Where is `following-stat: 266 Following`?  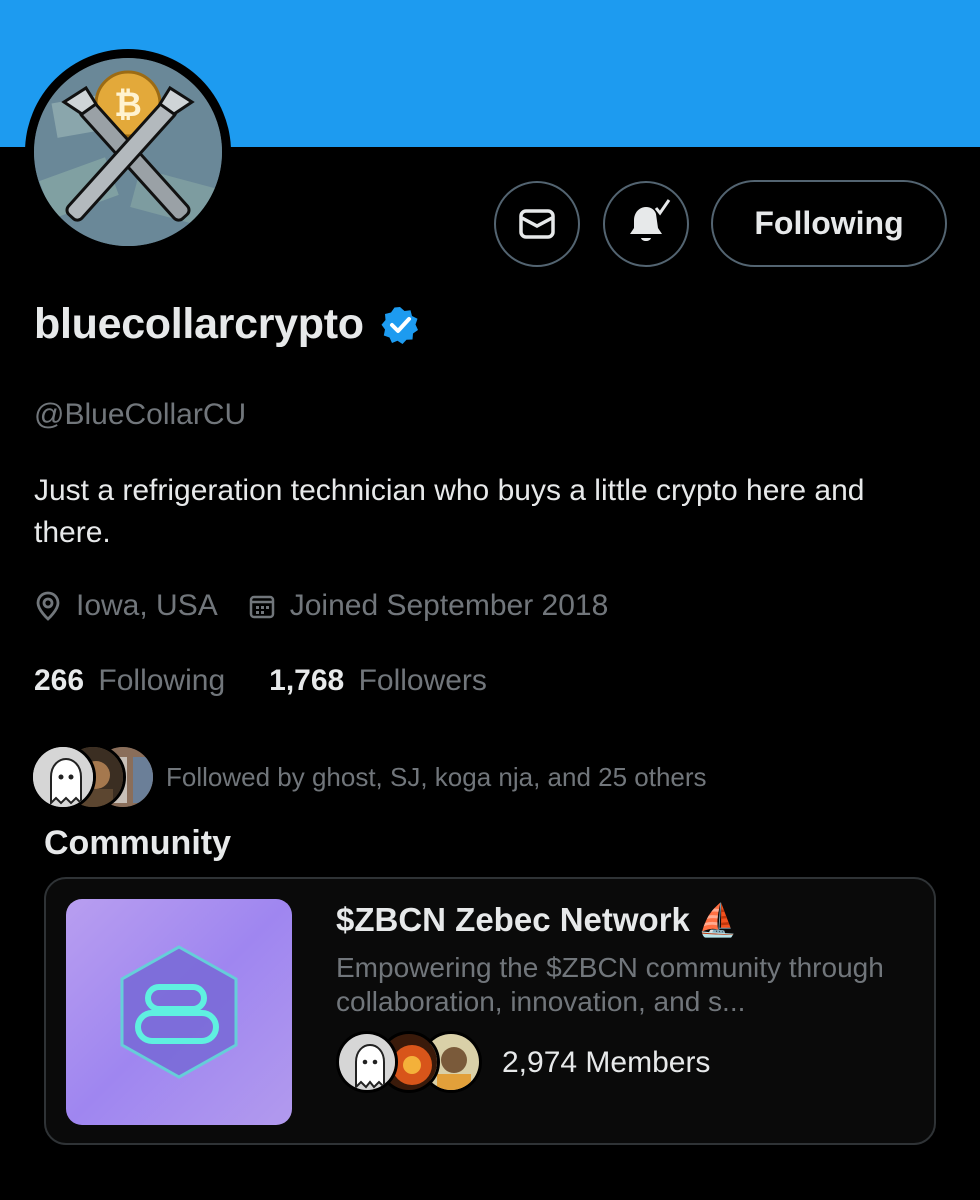
following-stat: 266 Following is located at coordinates (129, 681).